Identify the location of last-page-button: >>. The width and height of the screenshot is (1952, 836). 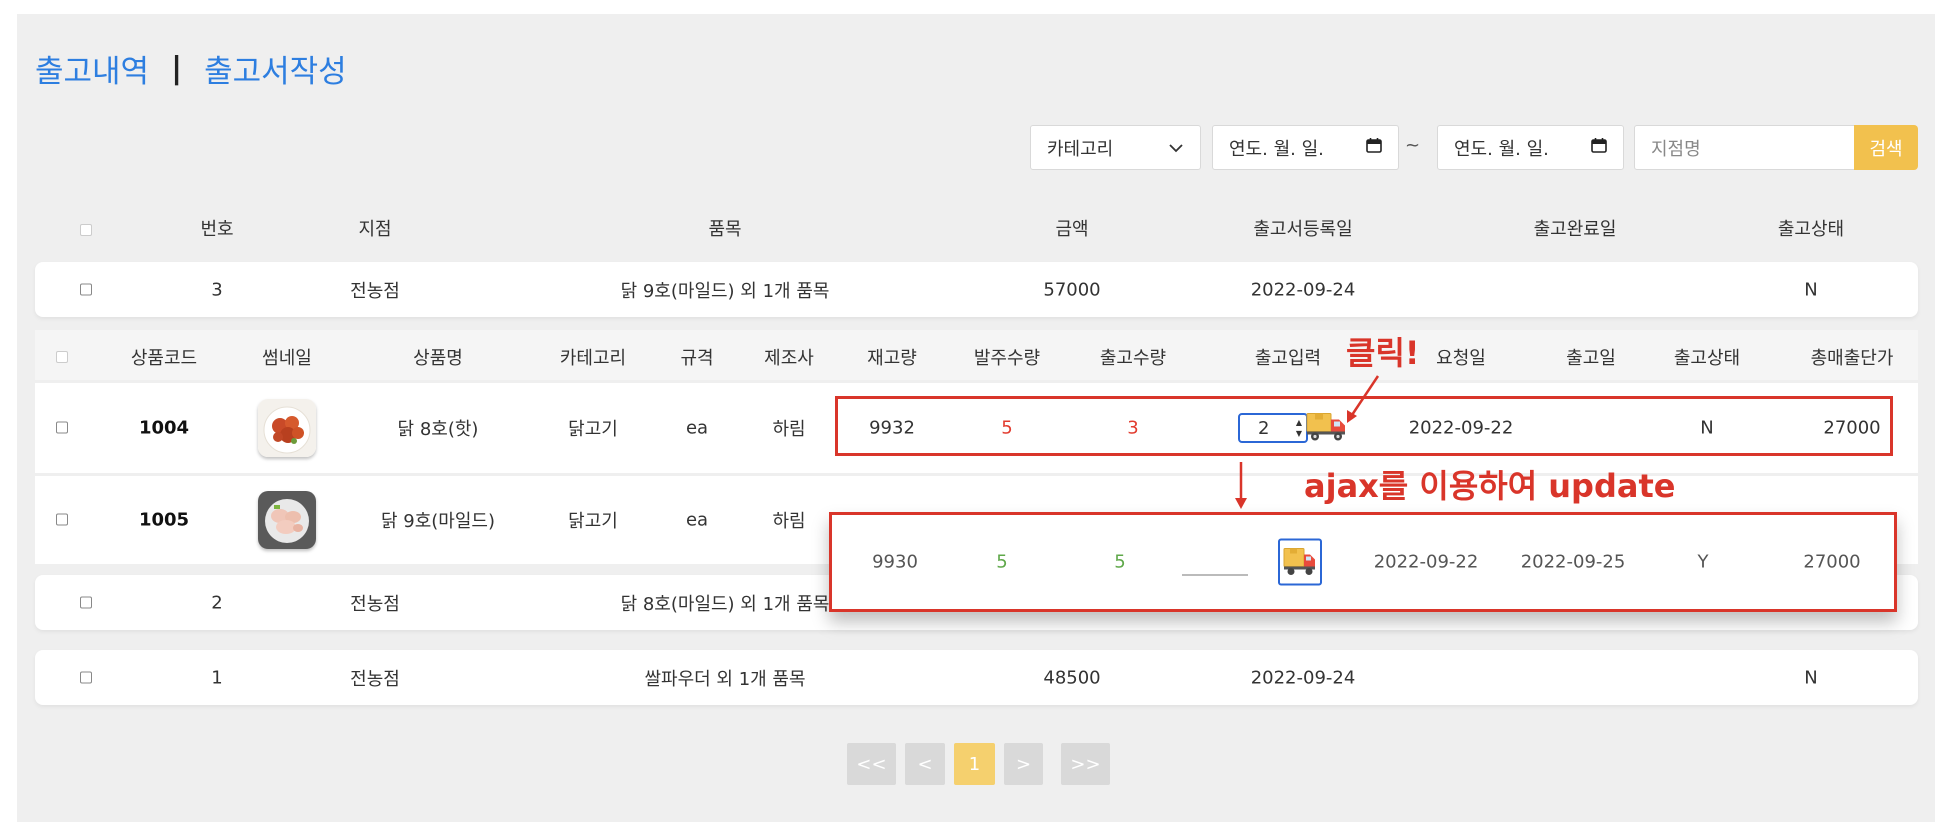
(1085, 764).